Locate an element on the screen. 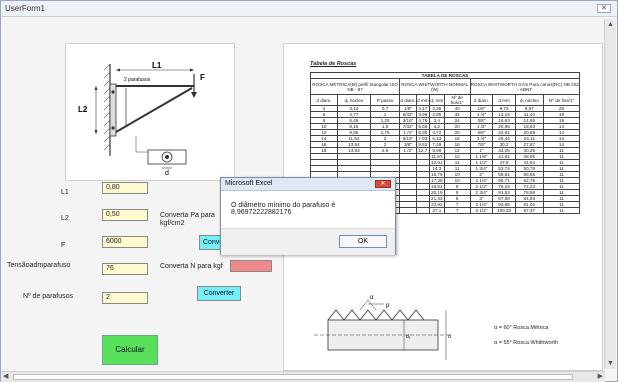 This screenshot has width=618, height=382. table-cell: 97,37 is located at coordinates (529, 210).